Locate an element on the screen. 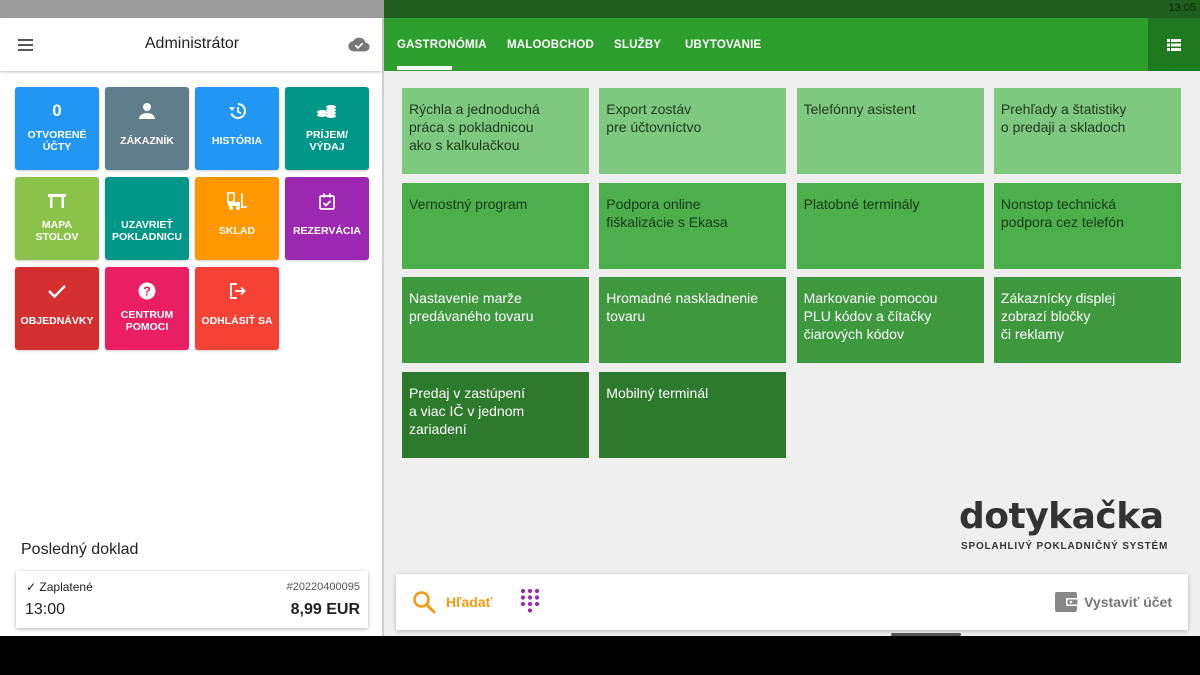 The height and width of the screenshot is (675, 1200). receipt-number: #20220400095 is located at coordinates (323, 587).